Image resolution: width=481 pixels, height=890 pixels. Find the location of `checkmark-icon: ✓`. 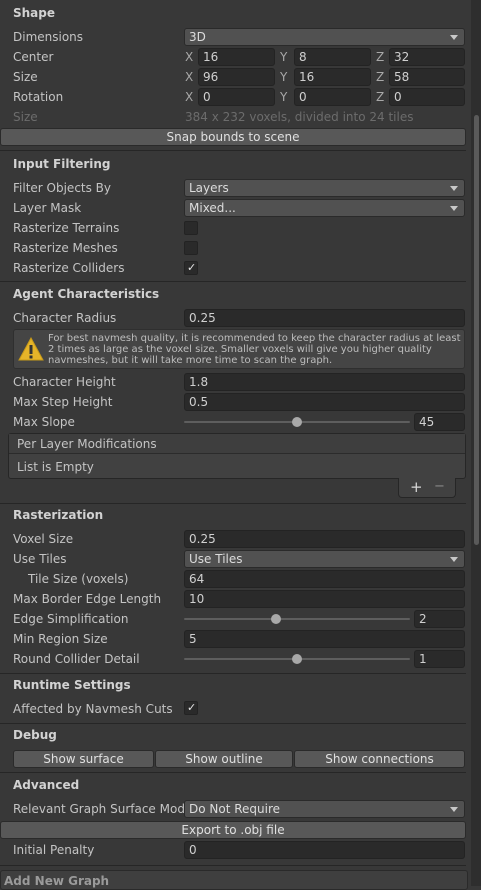

checkmark-icon: ✓ is located at coordinates (192, 267).